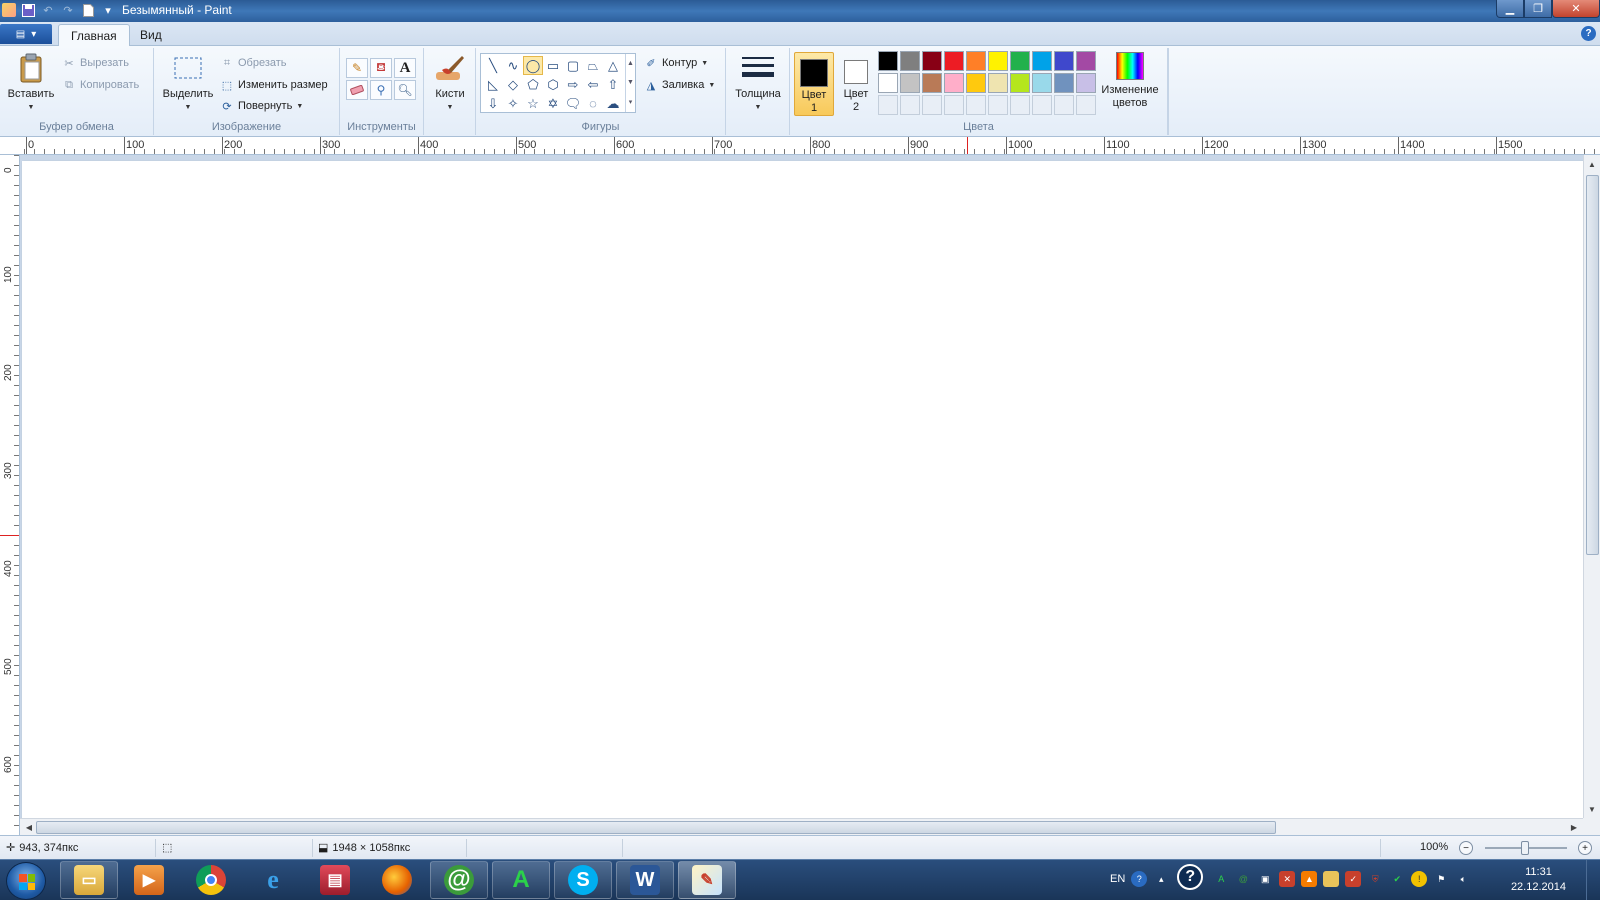 This screenshot has height=900, width=1600. What do you see at coordinates (26, 34) in the screenshot?
I see `paint-menu-button: ▤ ▾` at bounding box center [26, 34].